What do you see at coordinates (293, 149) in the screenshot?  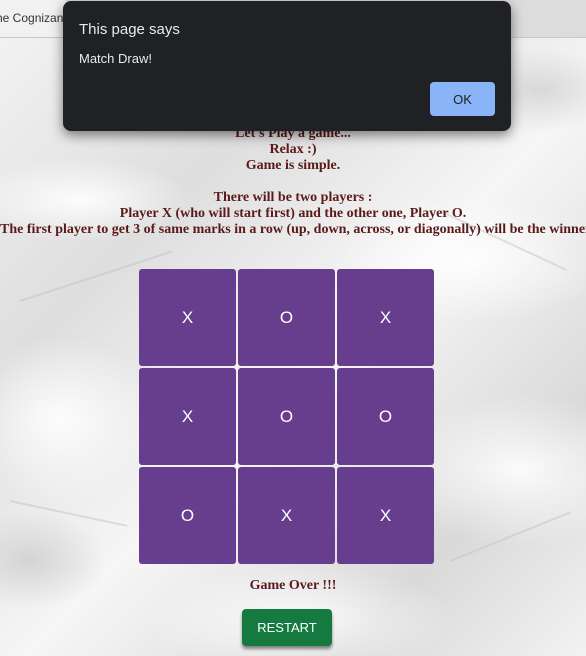 I see `intro-line: Relax :)` at bounding box center [293, 149].